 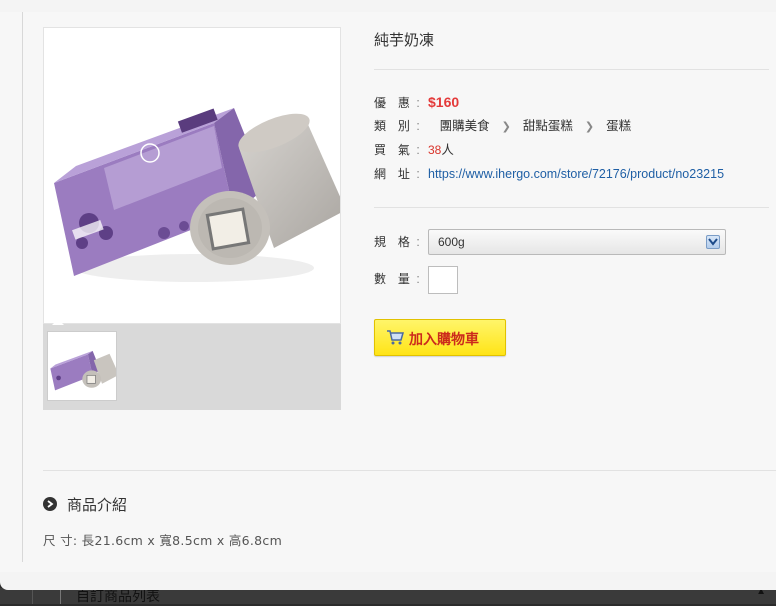 What do you see at coordinates (451, 242) in the screenshot?
I see `spec-select-value: 600g` at bounding box center [451, 242].